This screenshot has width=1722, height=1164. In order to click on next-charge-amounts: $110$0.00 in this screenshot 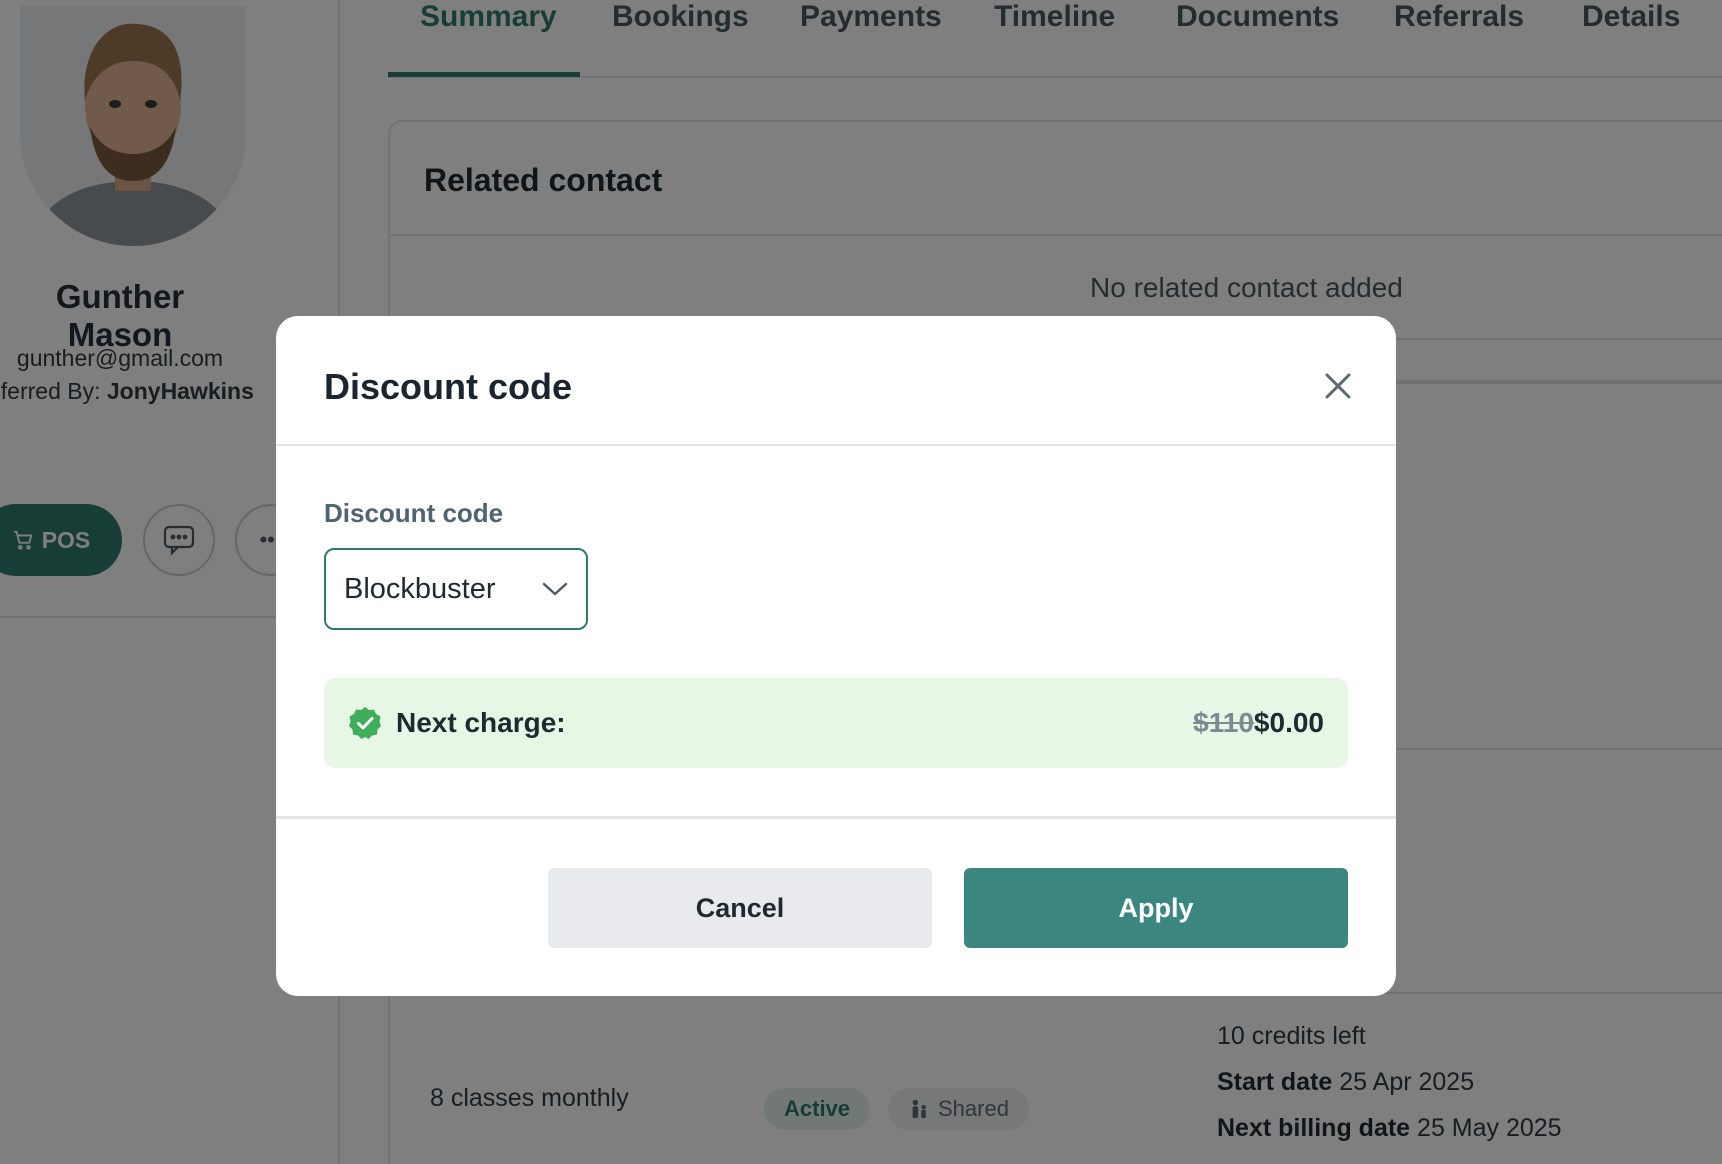, I will do `click(1258, 723)`.